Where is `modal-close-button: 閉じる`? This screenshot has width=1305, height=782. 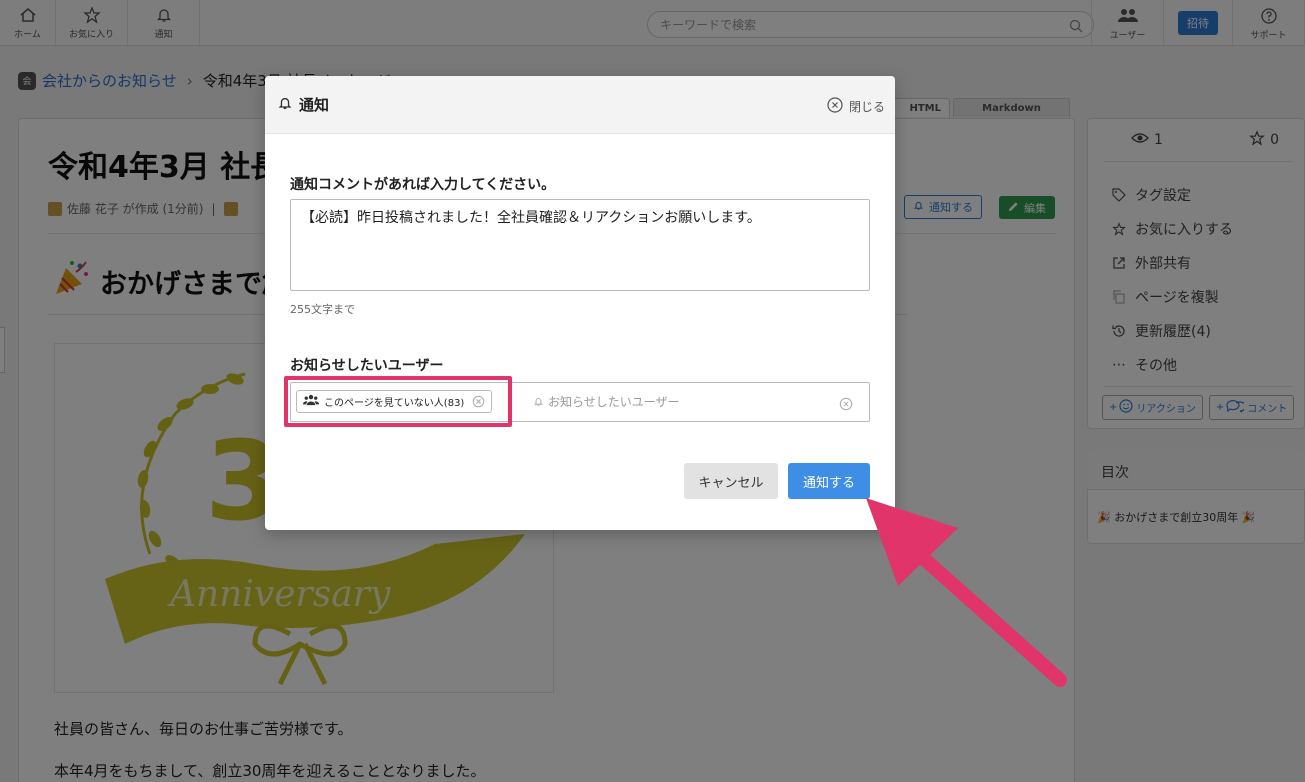 modal-close-button: 閉じる is located at coordinates (856, 106).